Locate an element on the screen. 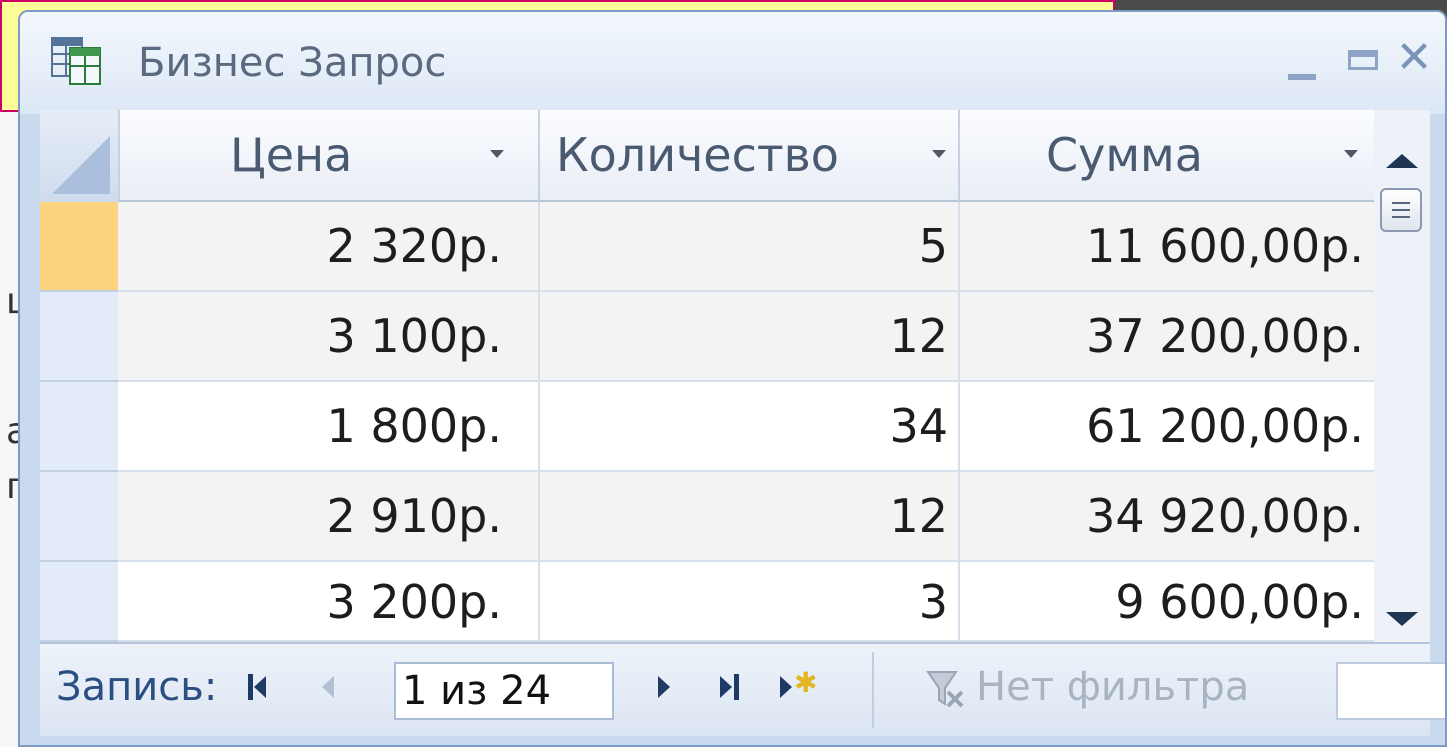  query-datasheet-icon is located at coordinates (76, 61).